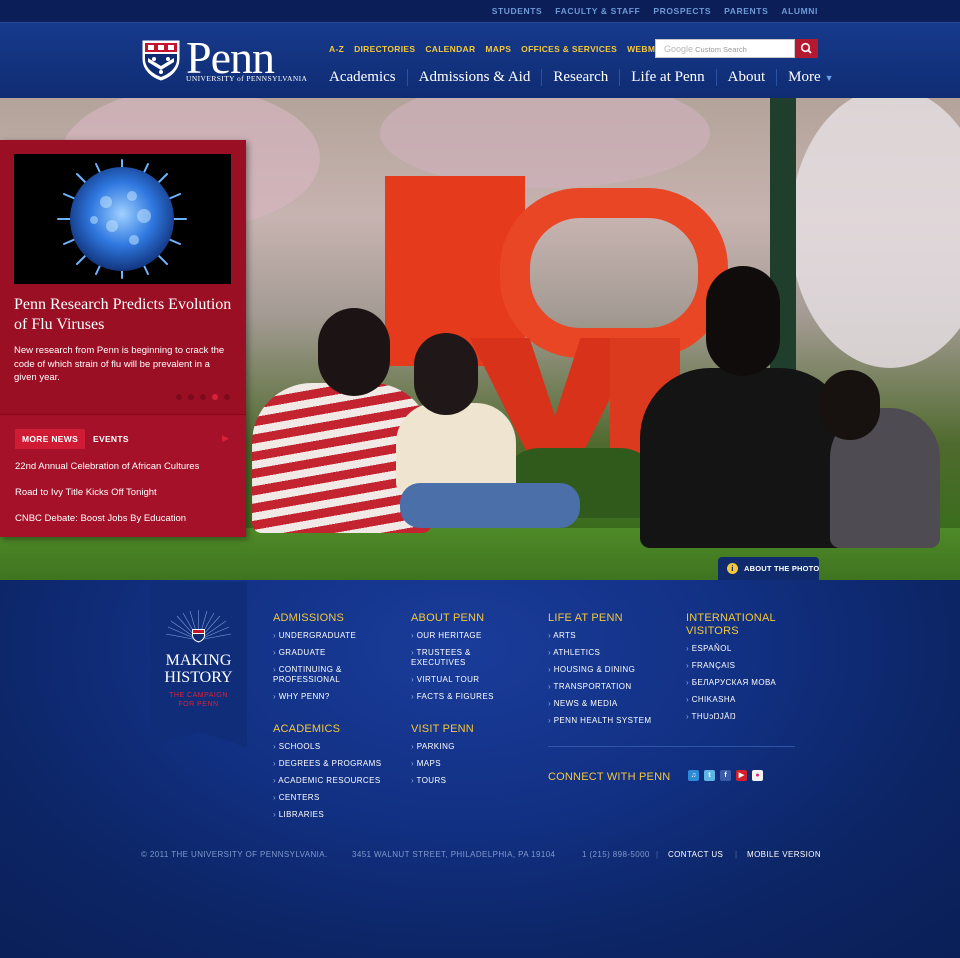 The width and height of the screenshot is (960, 958). I want to click on footer-heading-academics: ACADEMICS, so click(335, 729).